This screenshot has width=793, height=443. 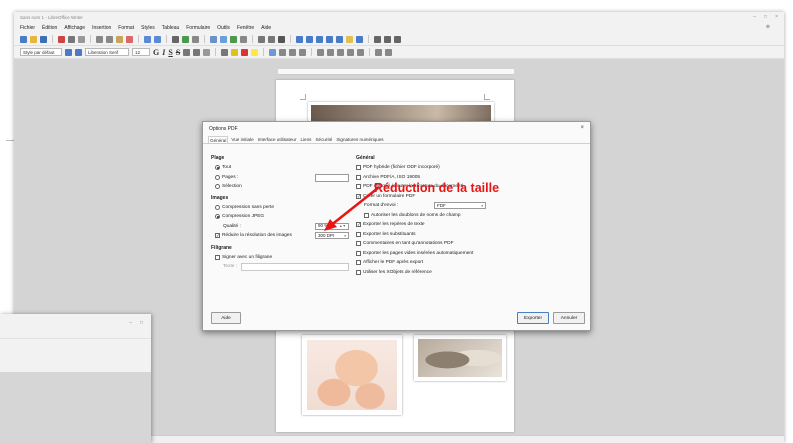 I want to click on option-substituants: Exporter les substituants, so click(x=472, y=235).